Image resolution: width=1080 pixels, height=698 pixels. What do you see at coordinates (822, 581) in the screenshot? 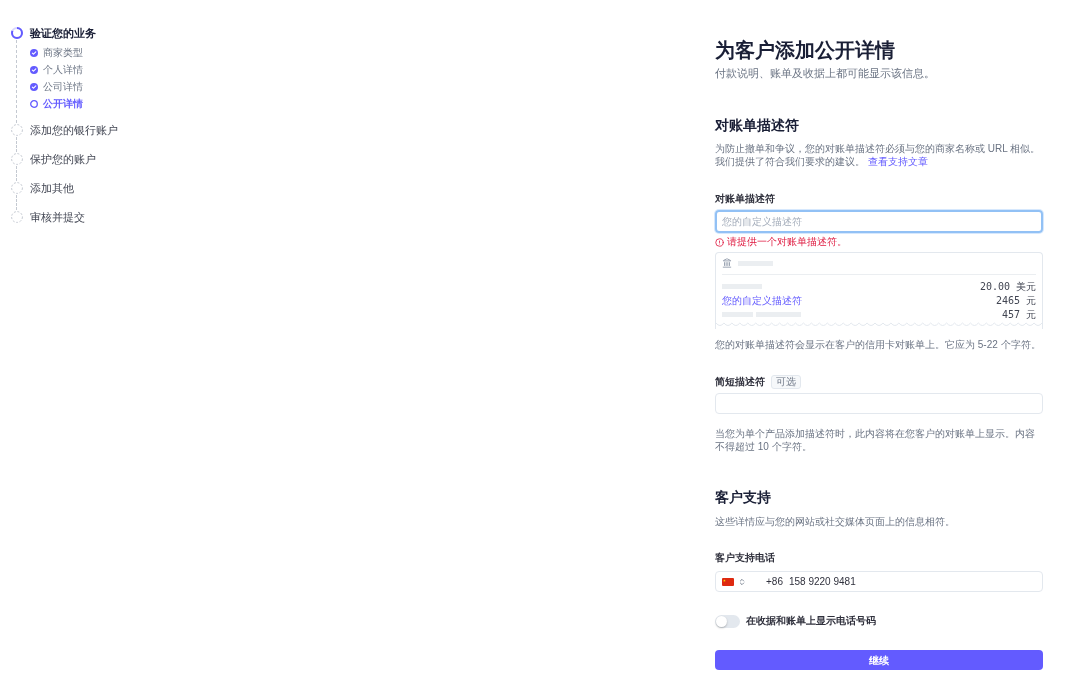
I see `phone-number: 158 9220 9481` at bounding box center [822, 581].